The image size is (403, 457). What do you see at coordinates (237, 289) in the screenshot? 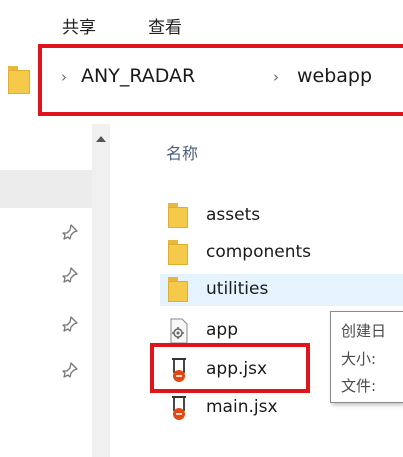
I see `list-item-label: utilities` at bounding box center [237, 289].